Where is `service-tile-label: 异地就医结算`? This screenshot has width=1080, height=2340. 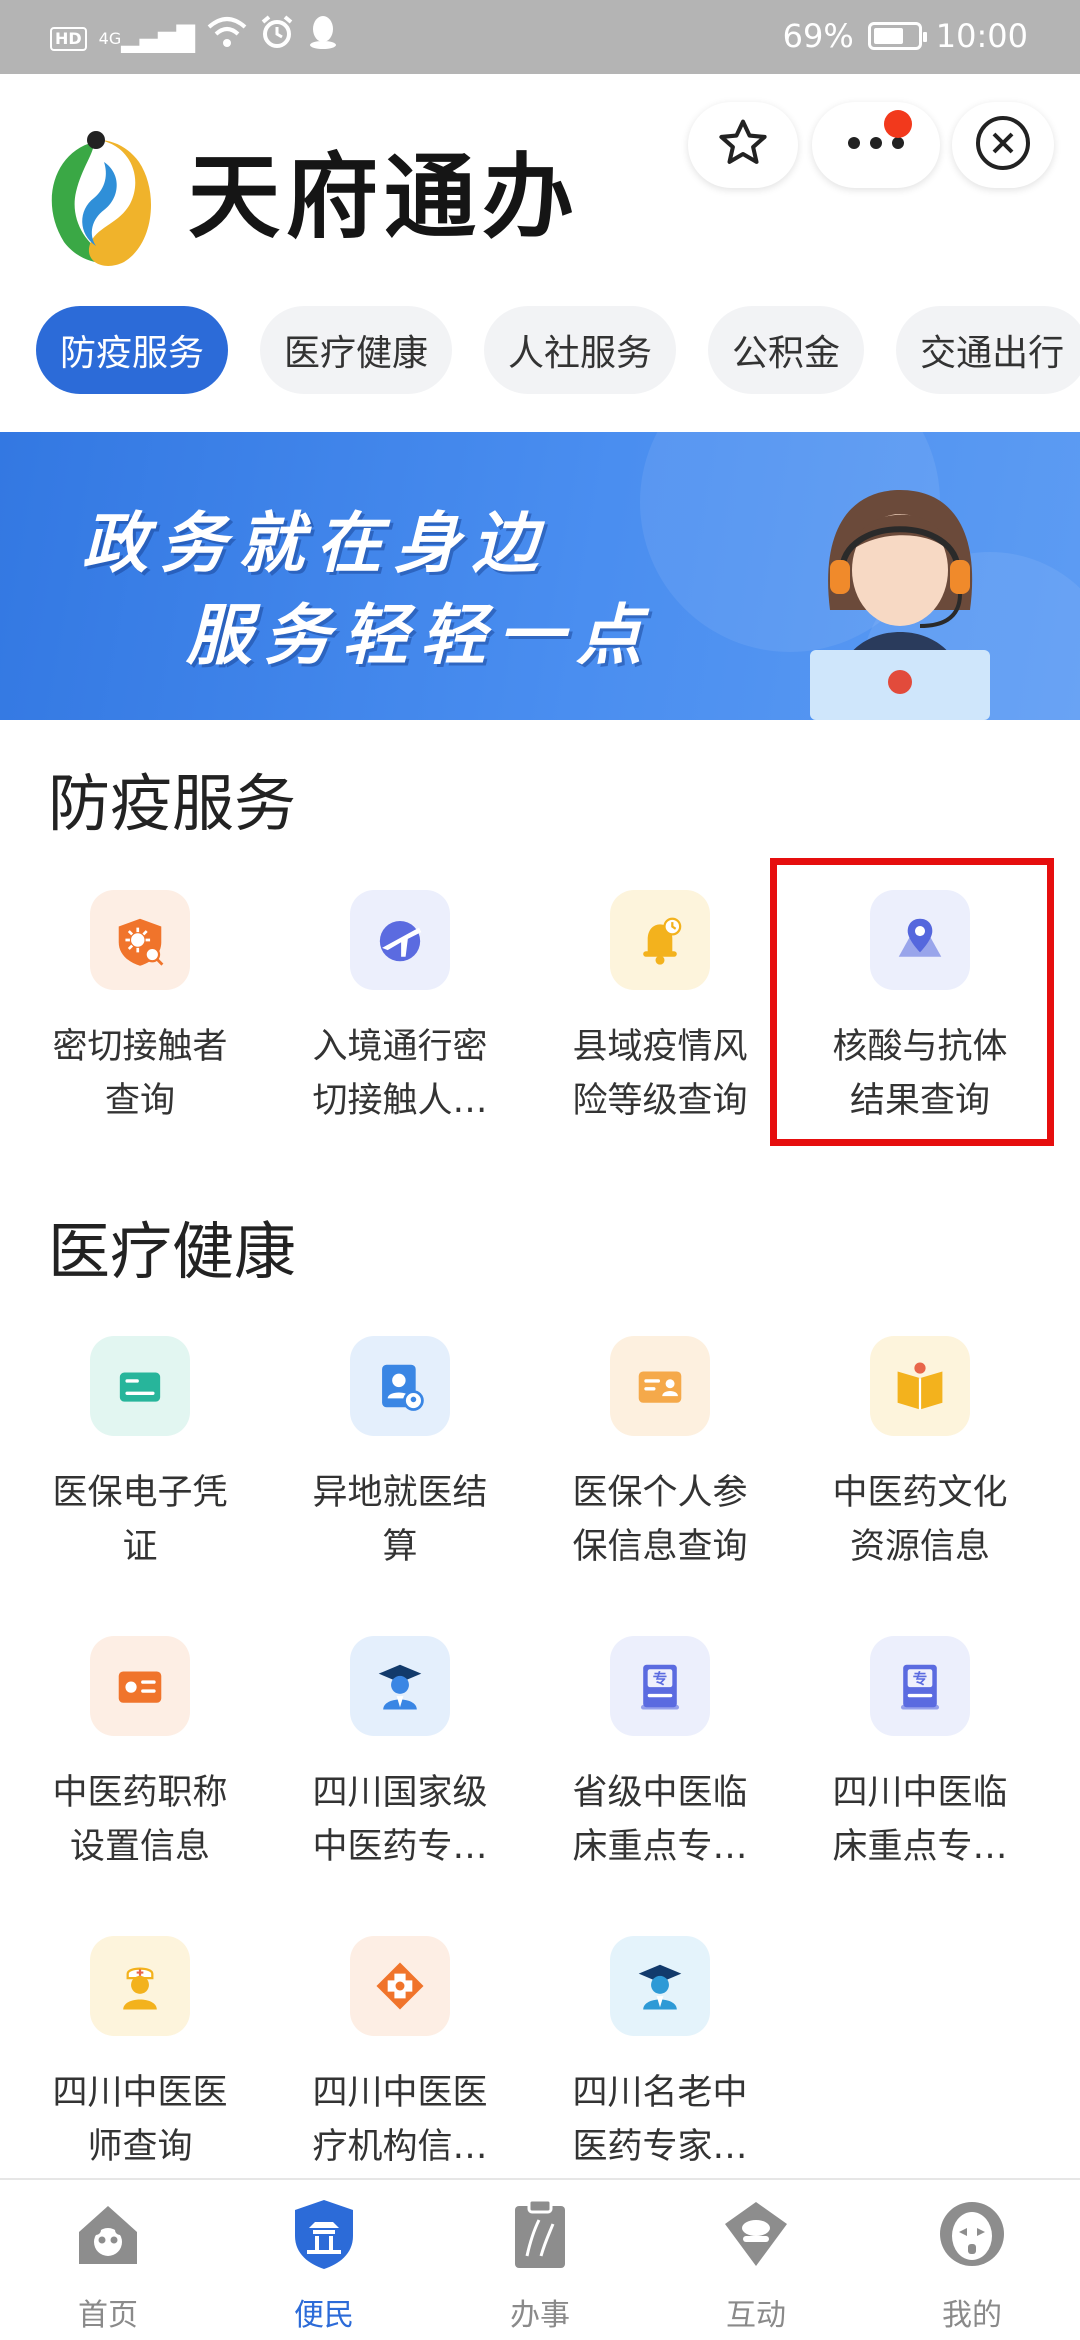
service-tile-label: 异地就医结算 is located at coordinates (400, 1520).